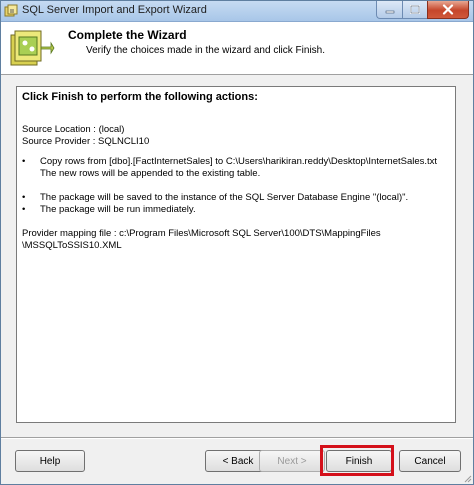 The width and height of the screenshot is (474, 485). I want to click on window-title: SQL Server Import and Export Wizard, so click(114, 10).